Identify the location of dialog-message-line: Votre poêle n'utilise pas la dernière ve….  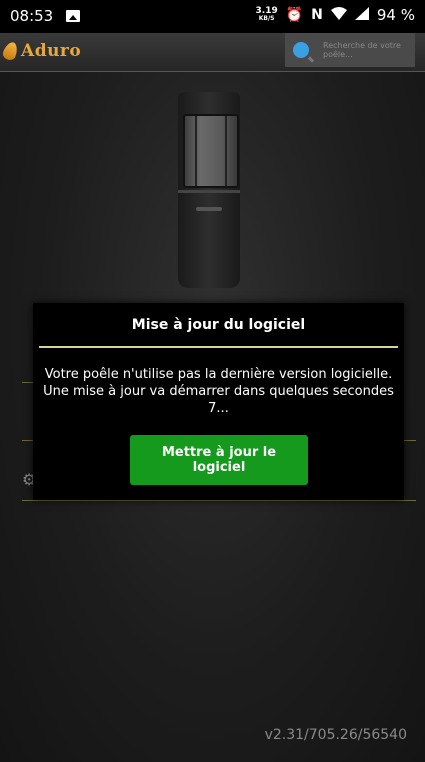
(218, 374).